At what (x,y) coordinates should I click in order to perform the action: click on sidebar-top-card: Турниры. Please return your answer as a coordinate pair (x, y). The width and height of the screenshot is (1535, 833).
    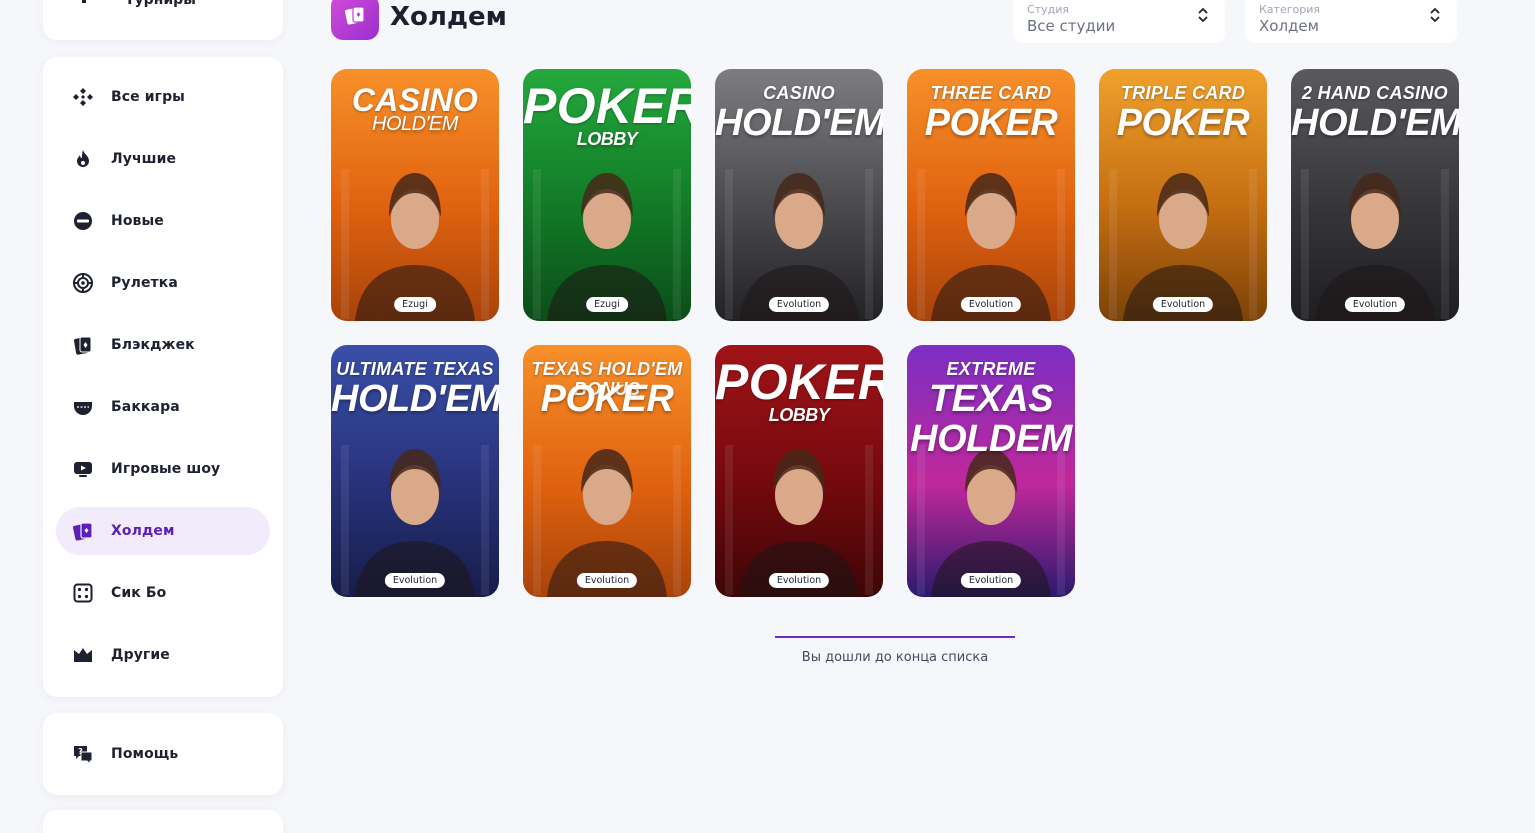
    Looking at the image, I should click on (163, 20).